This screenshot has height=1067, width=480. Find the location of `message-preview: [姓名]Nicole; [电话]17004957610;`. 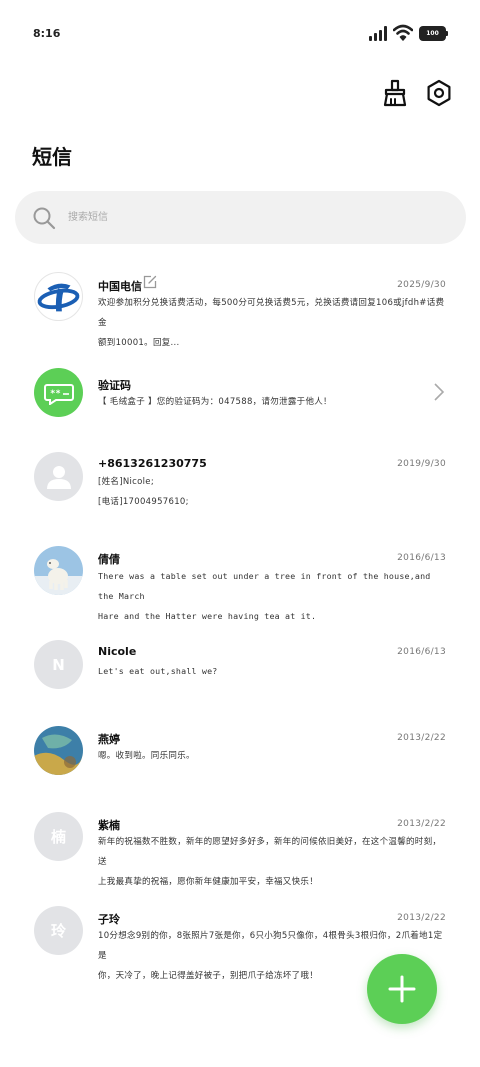

message-preview: [姓名]Nicole; [电话]17004957610; is located at coordinates (272, 492).